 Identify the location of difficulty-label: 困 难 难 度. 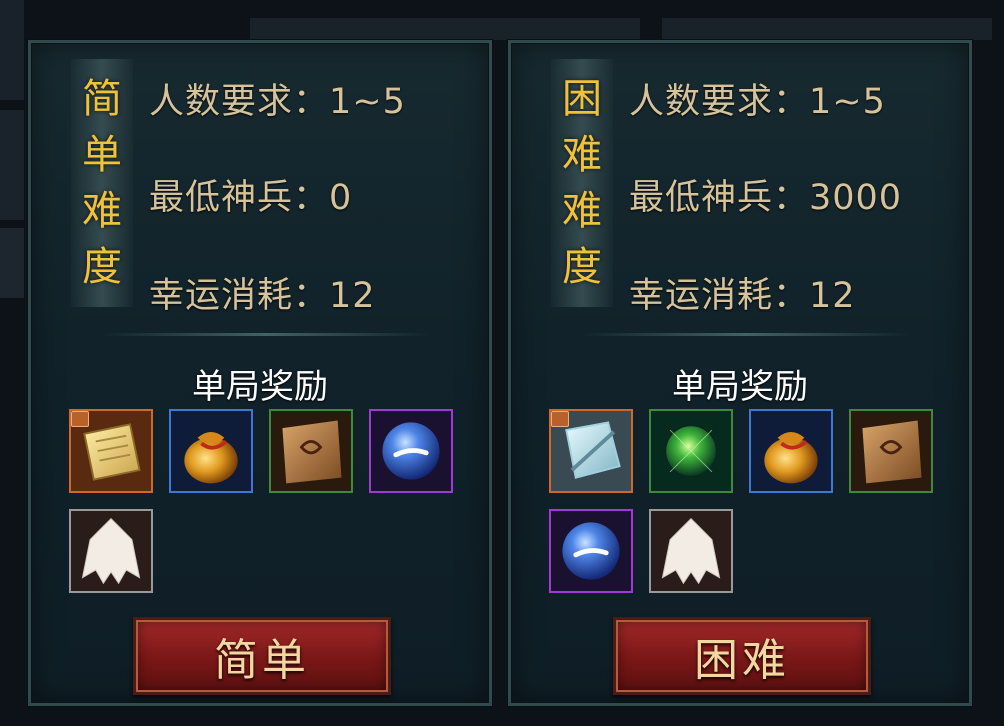
(582, 183).